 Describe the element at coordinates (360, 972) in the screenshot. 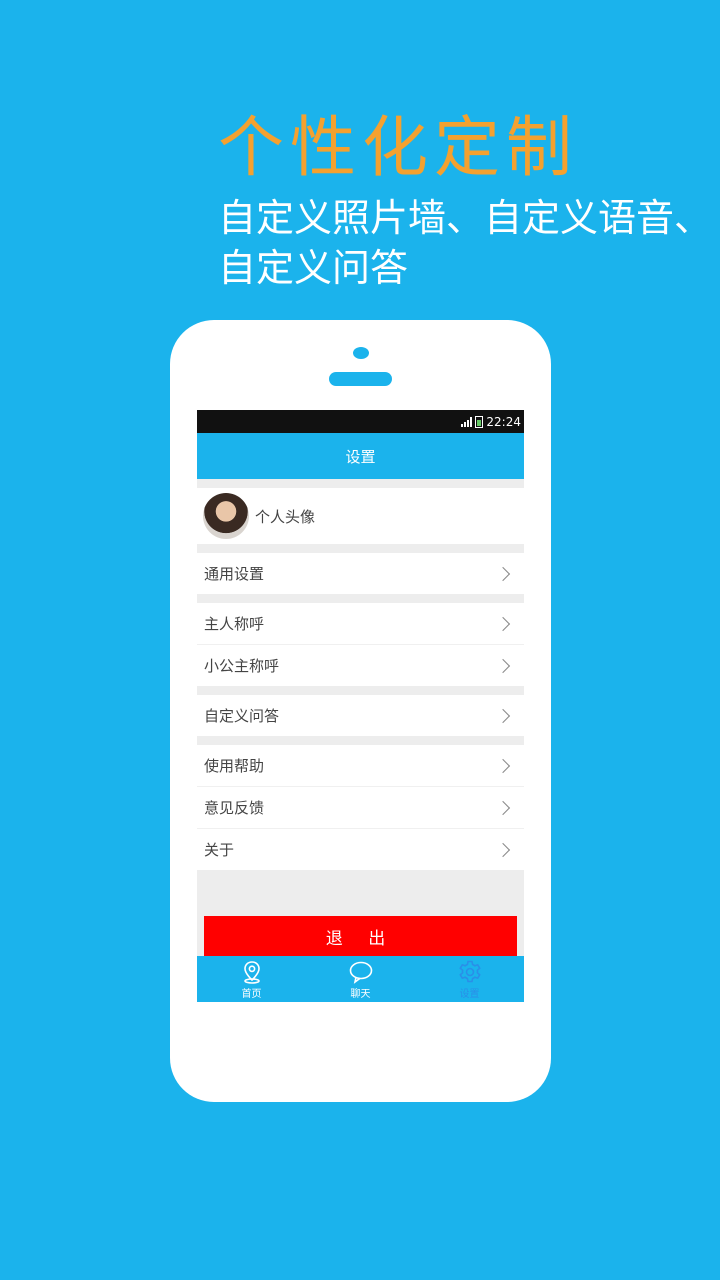

I see `chat-bubble-icon` at that location.